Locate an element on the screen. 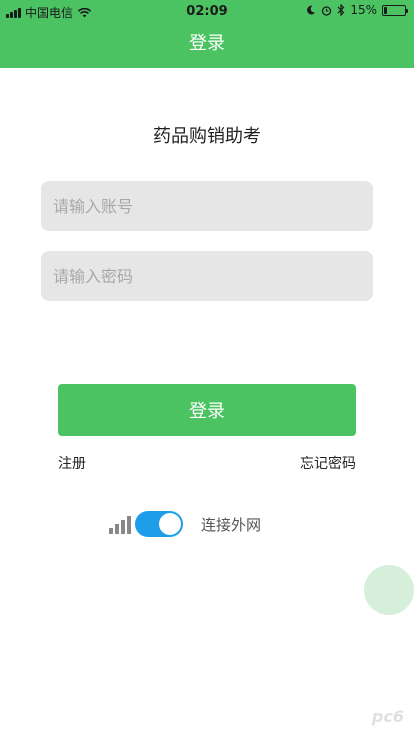  account-input is located at coordinates (207, 206).